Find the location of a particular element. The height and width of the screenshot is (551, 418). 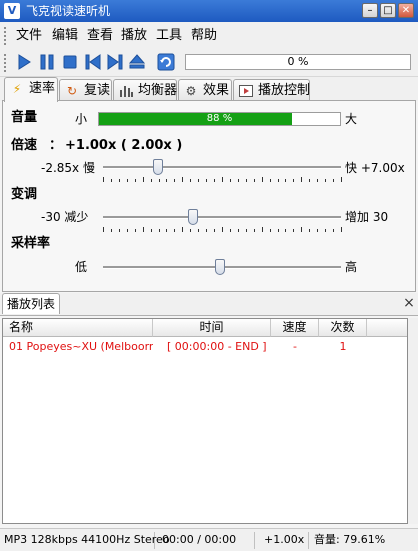

stop-icon is located at coordinates (70, 62).